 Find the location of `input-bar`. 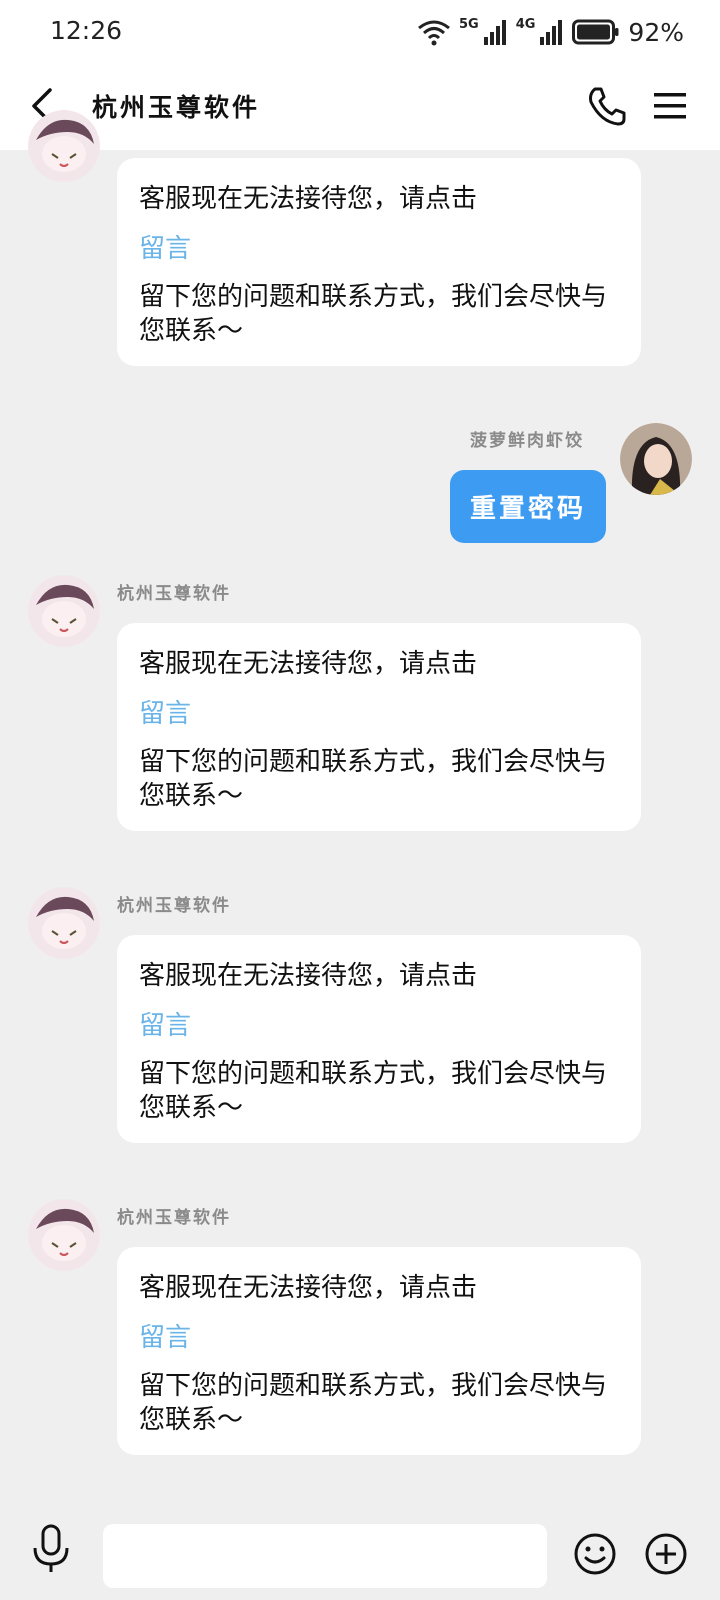

input-bar is located at coordinates (360, 1550).